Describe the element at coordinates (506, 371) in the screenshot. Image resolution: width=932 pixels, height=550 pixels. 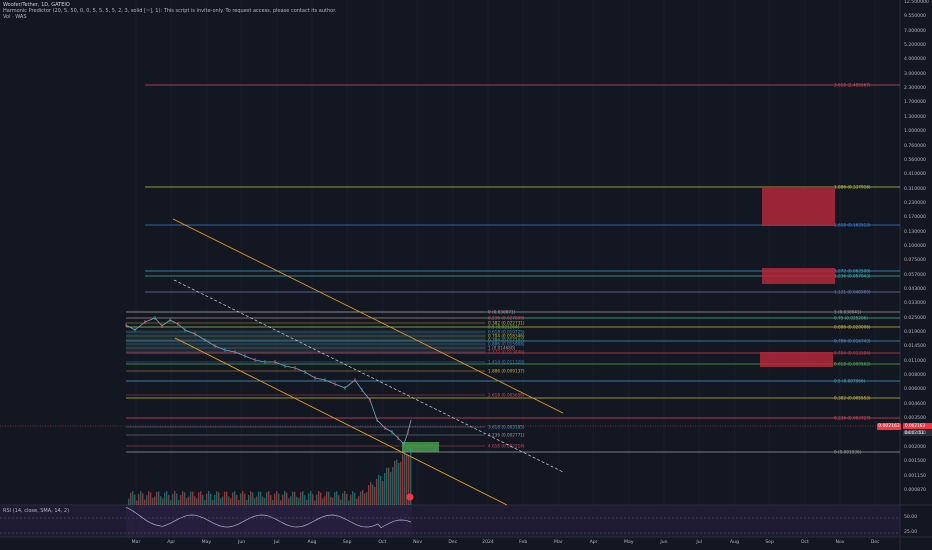
I see `mid-fib-label: 1.886 (0.009137)` at that location.